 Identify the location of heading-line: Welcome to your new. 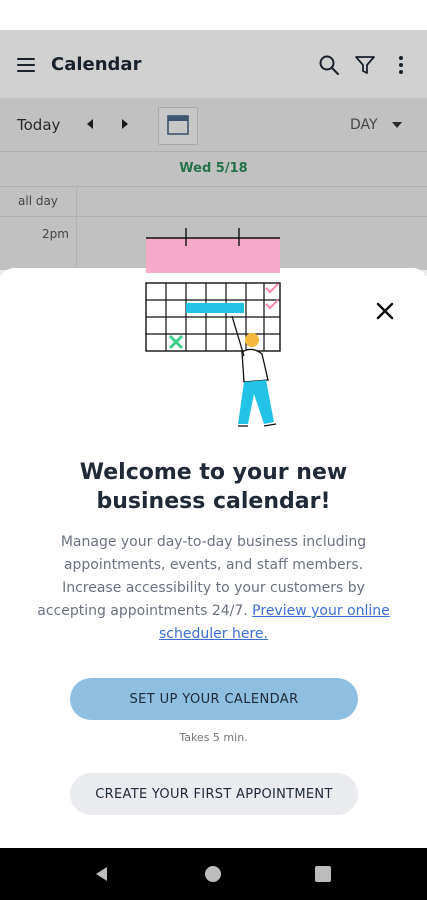
(213, 472).